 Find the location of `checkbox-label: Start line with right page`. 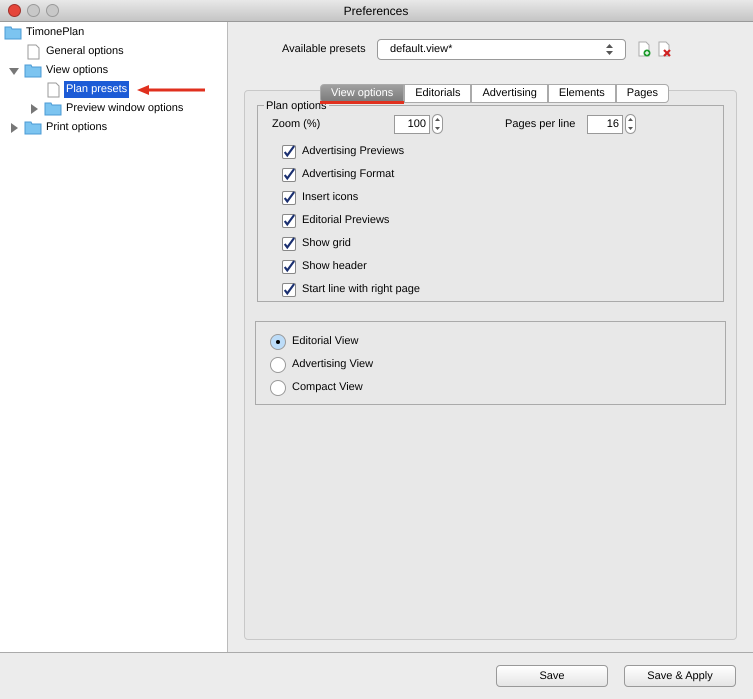

checkbox-label: Start line with right page is located at coordinates (361, 290).